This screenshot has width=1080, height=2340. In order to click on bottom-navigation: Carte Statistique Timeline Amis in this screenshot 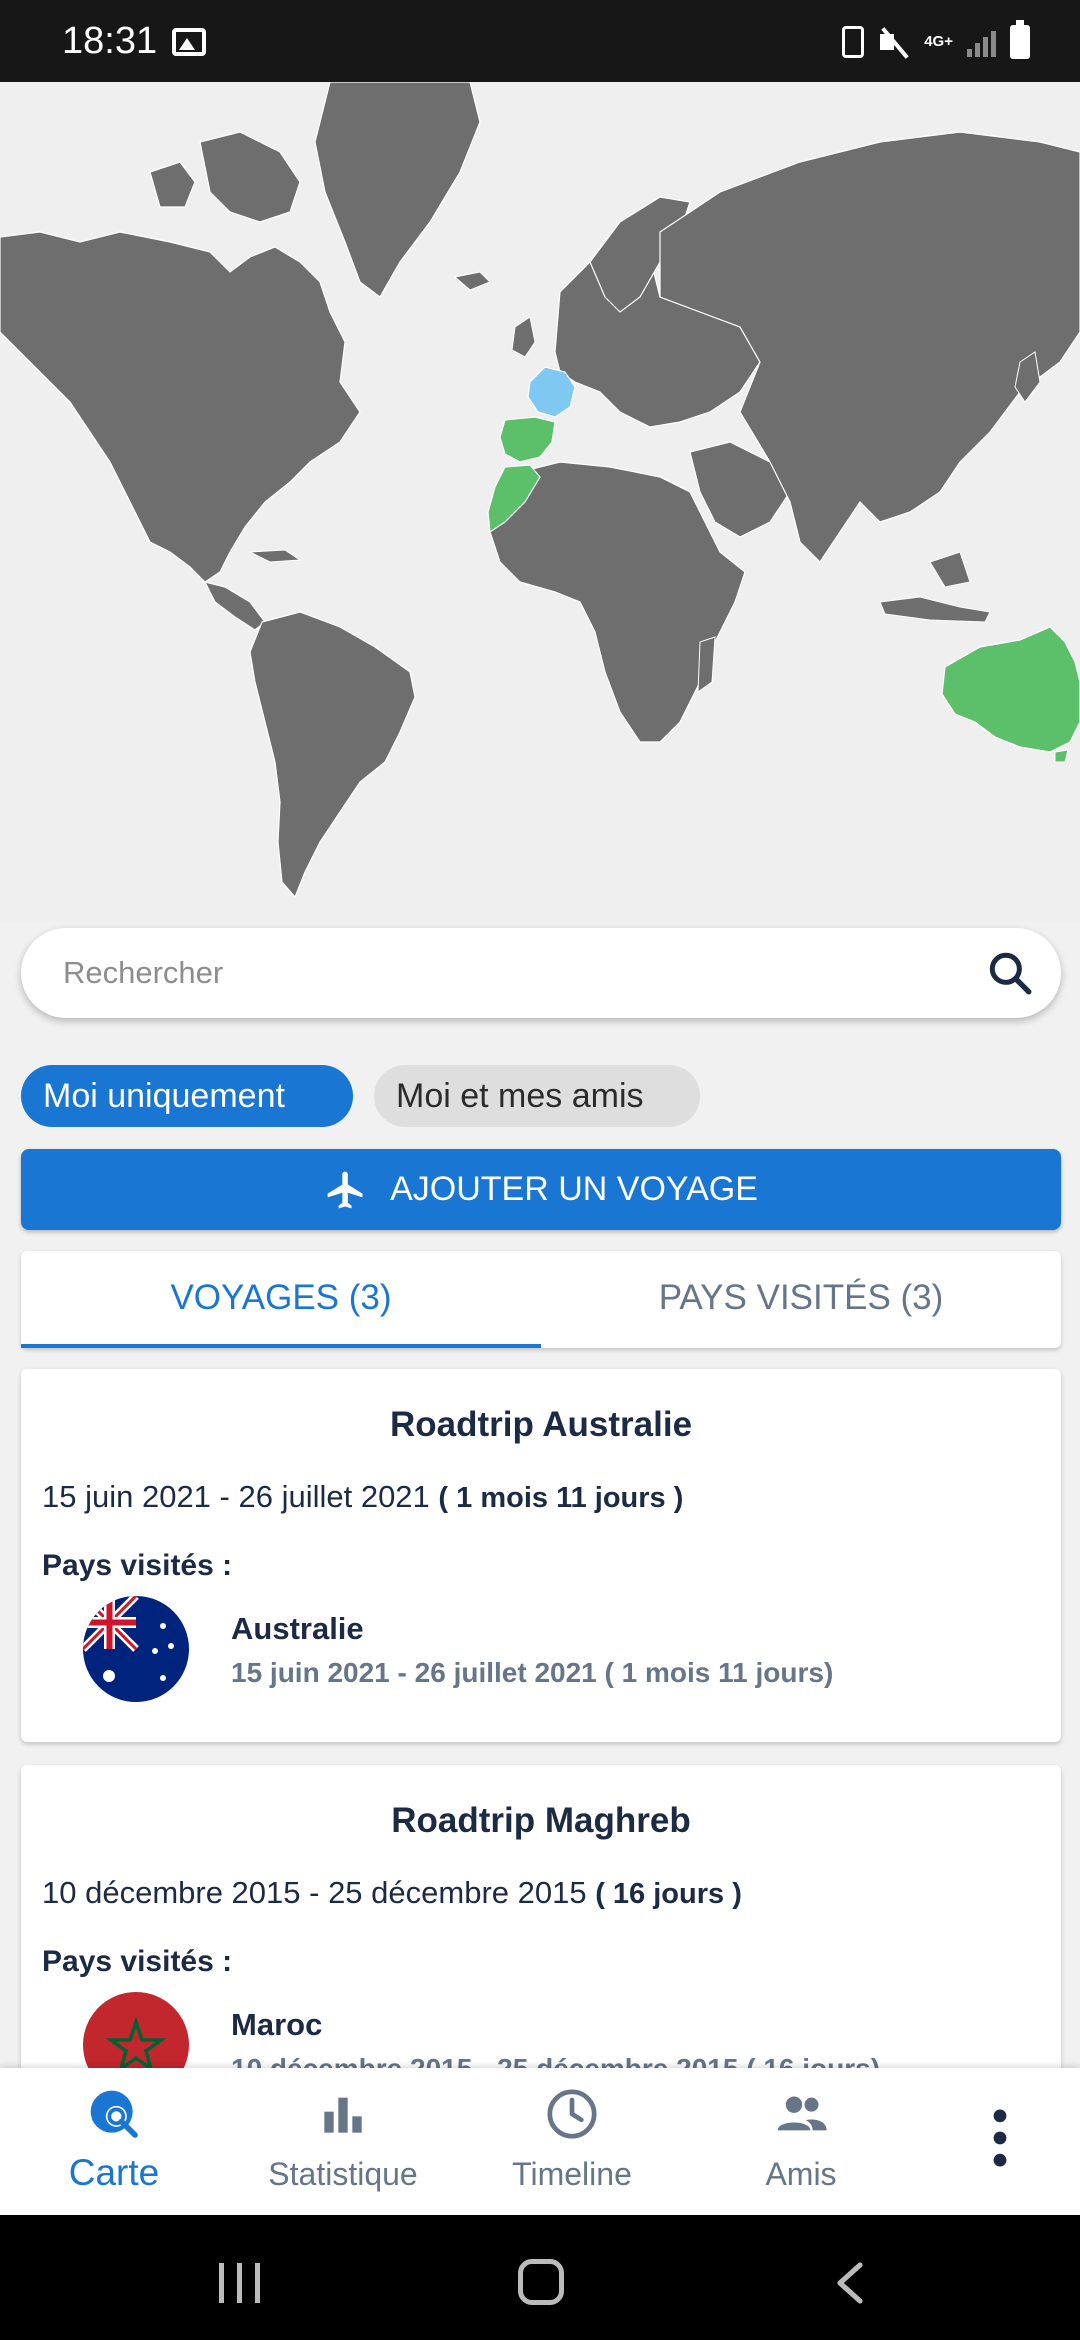, I will do `click(540, 2141)`.